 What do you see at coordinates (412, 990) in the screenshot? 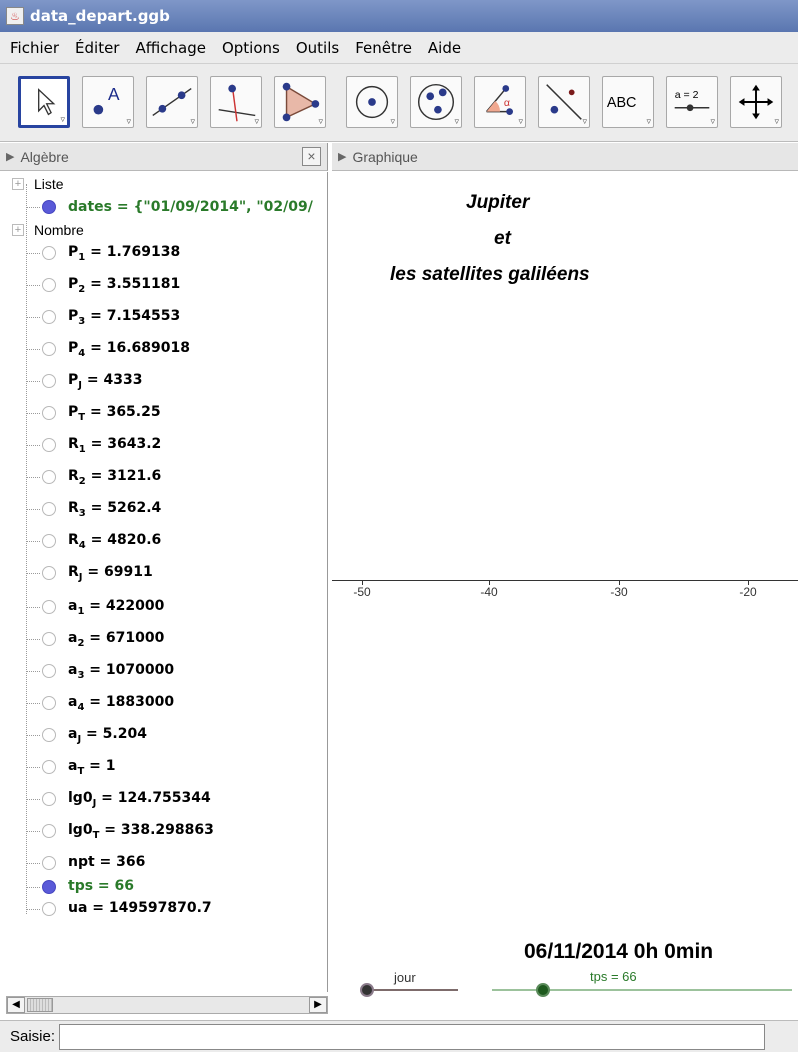
I see `jour-slider-track` at bounding box center [412, 990].